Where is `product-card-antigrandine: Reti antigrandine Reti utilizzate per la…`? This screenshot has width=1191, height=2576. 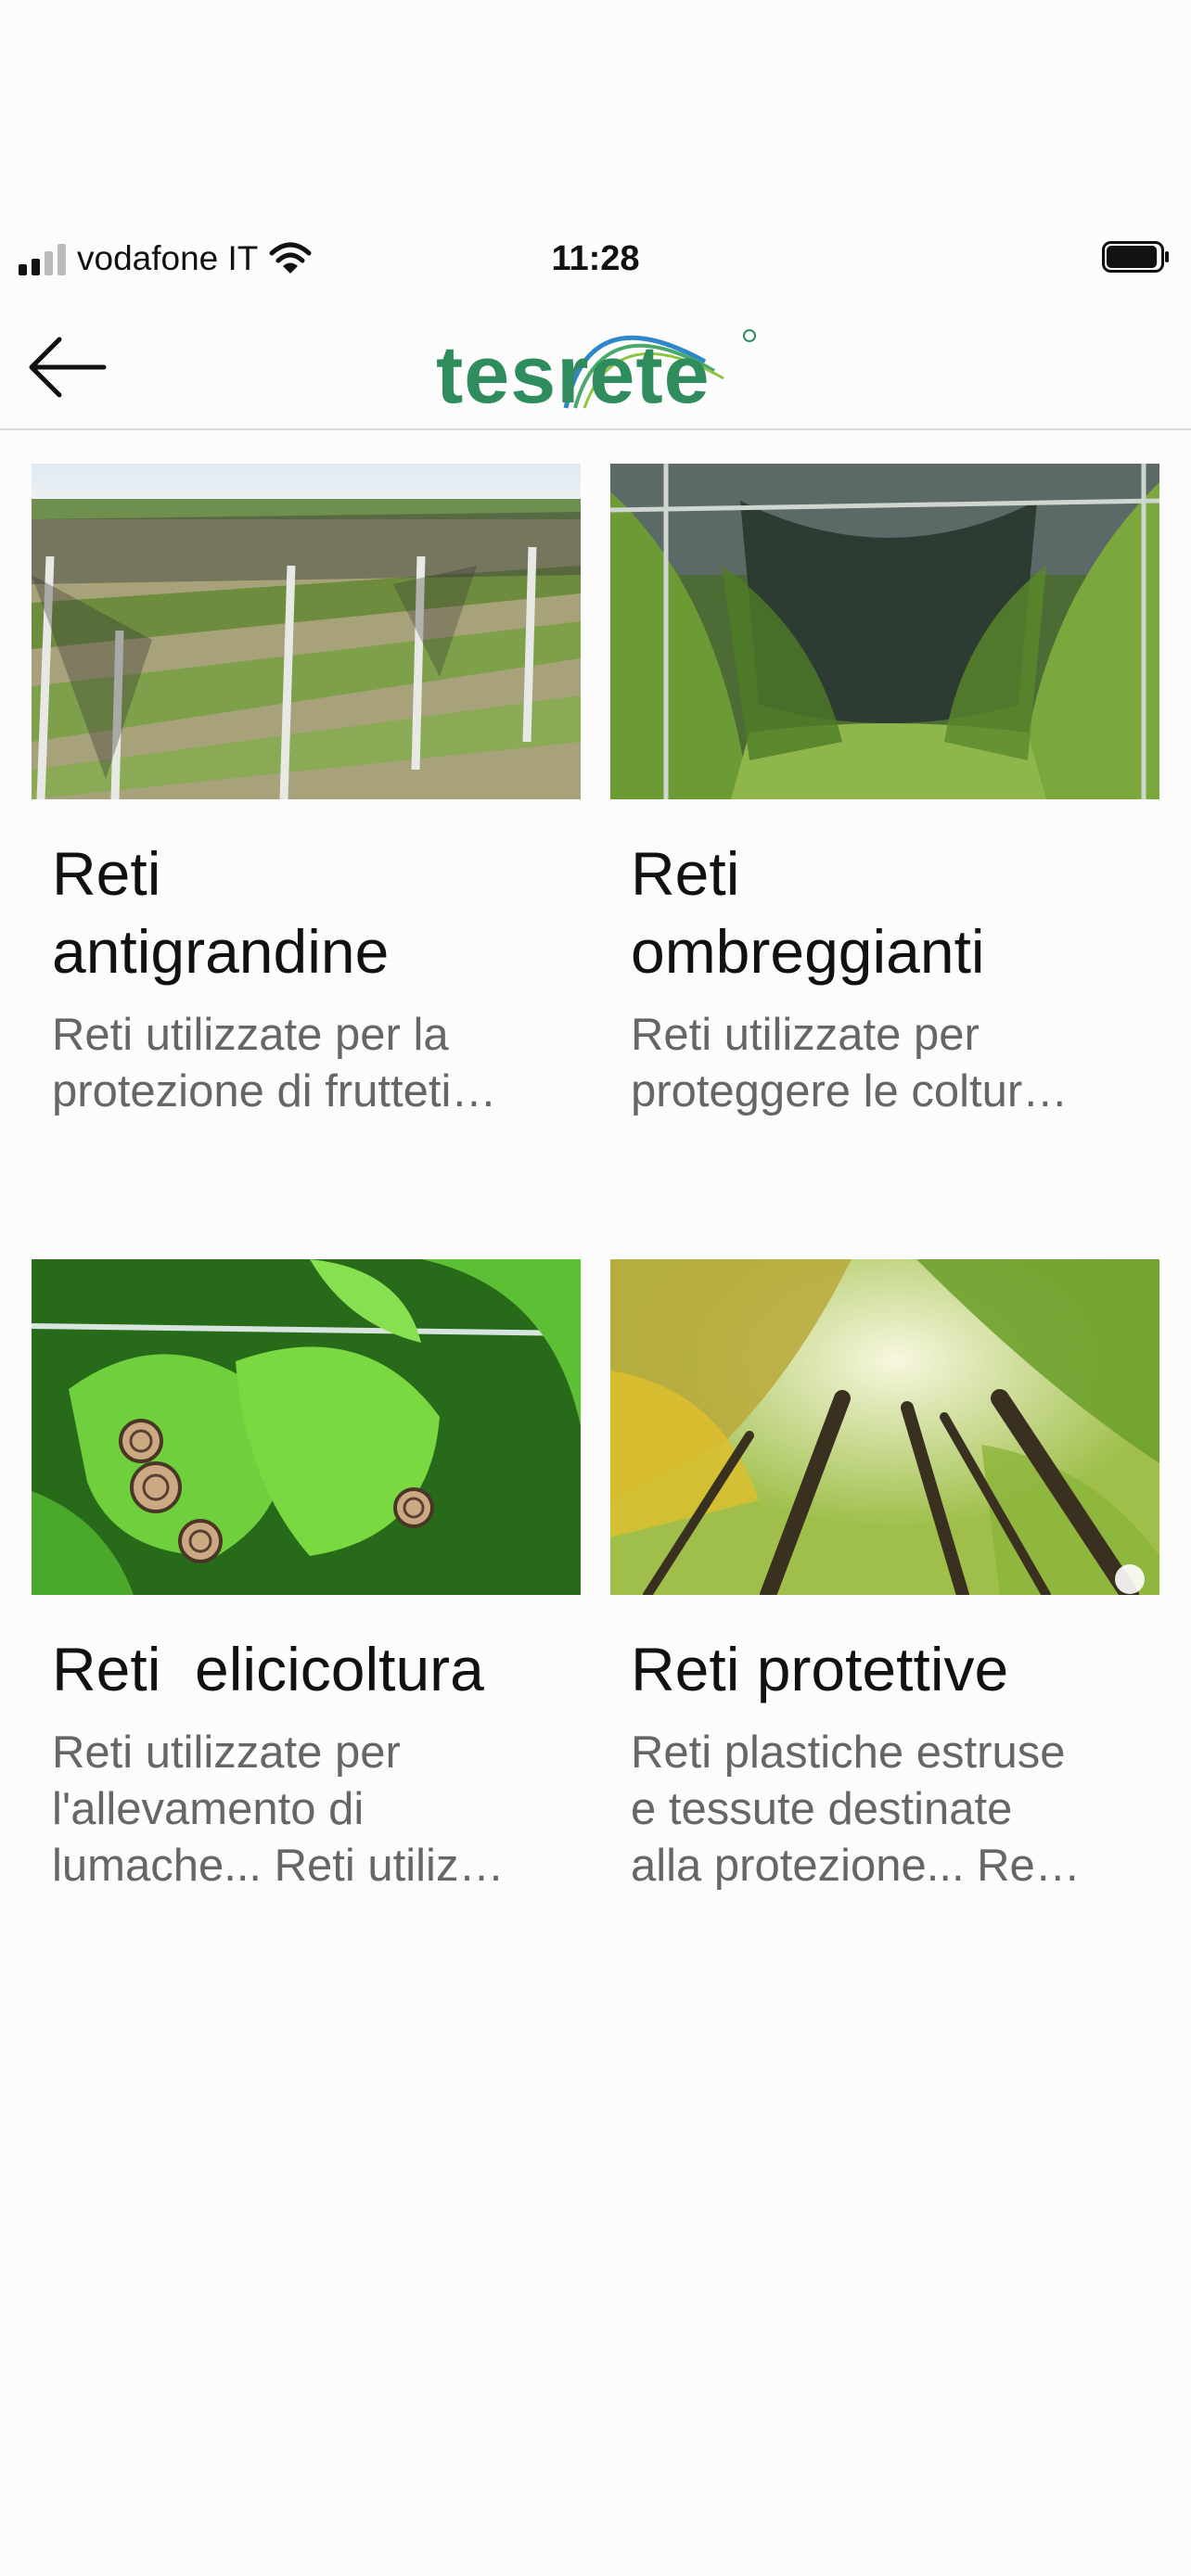 product-card-antigrandine: Reti antigrandine Reti utilizzate per la… is located at coordinates (306, 792).